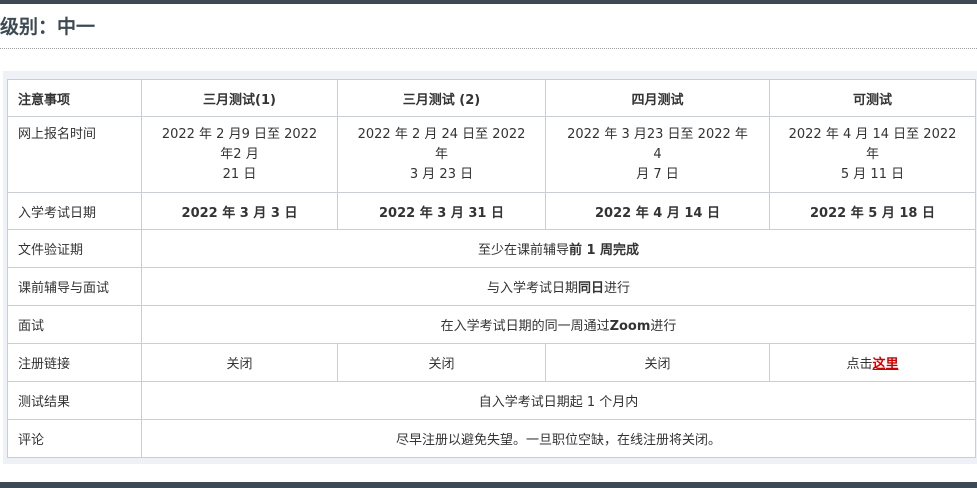 The height and width of the screenshot is (488, 977). Describe the element at coordinates (488, 485) in the screenshot. I see `bottom-border-bar` at that location.